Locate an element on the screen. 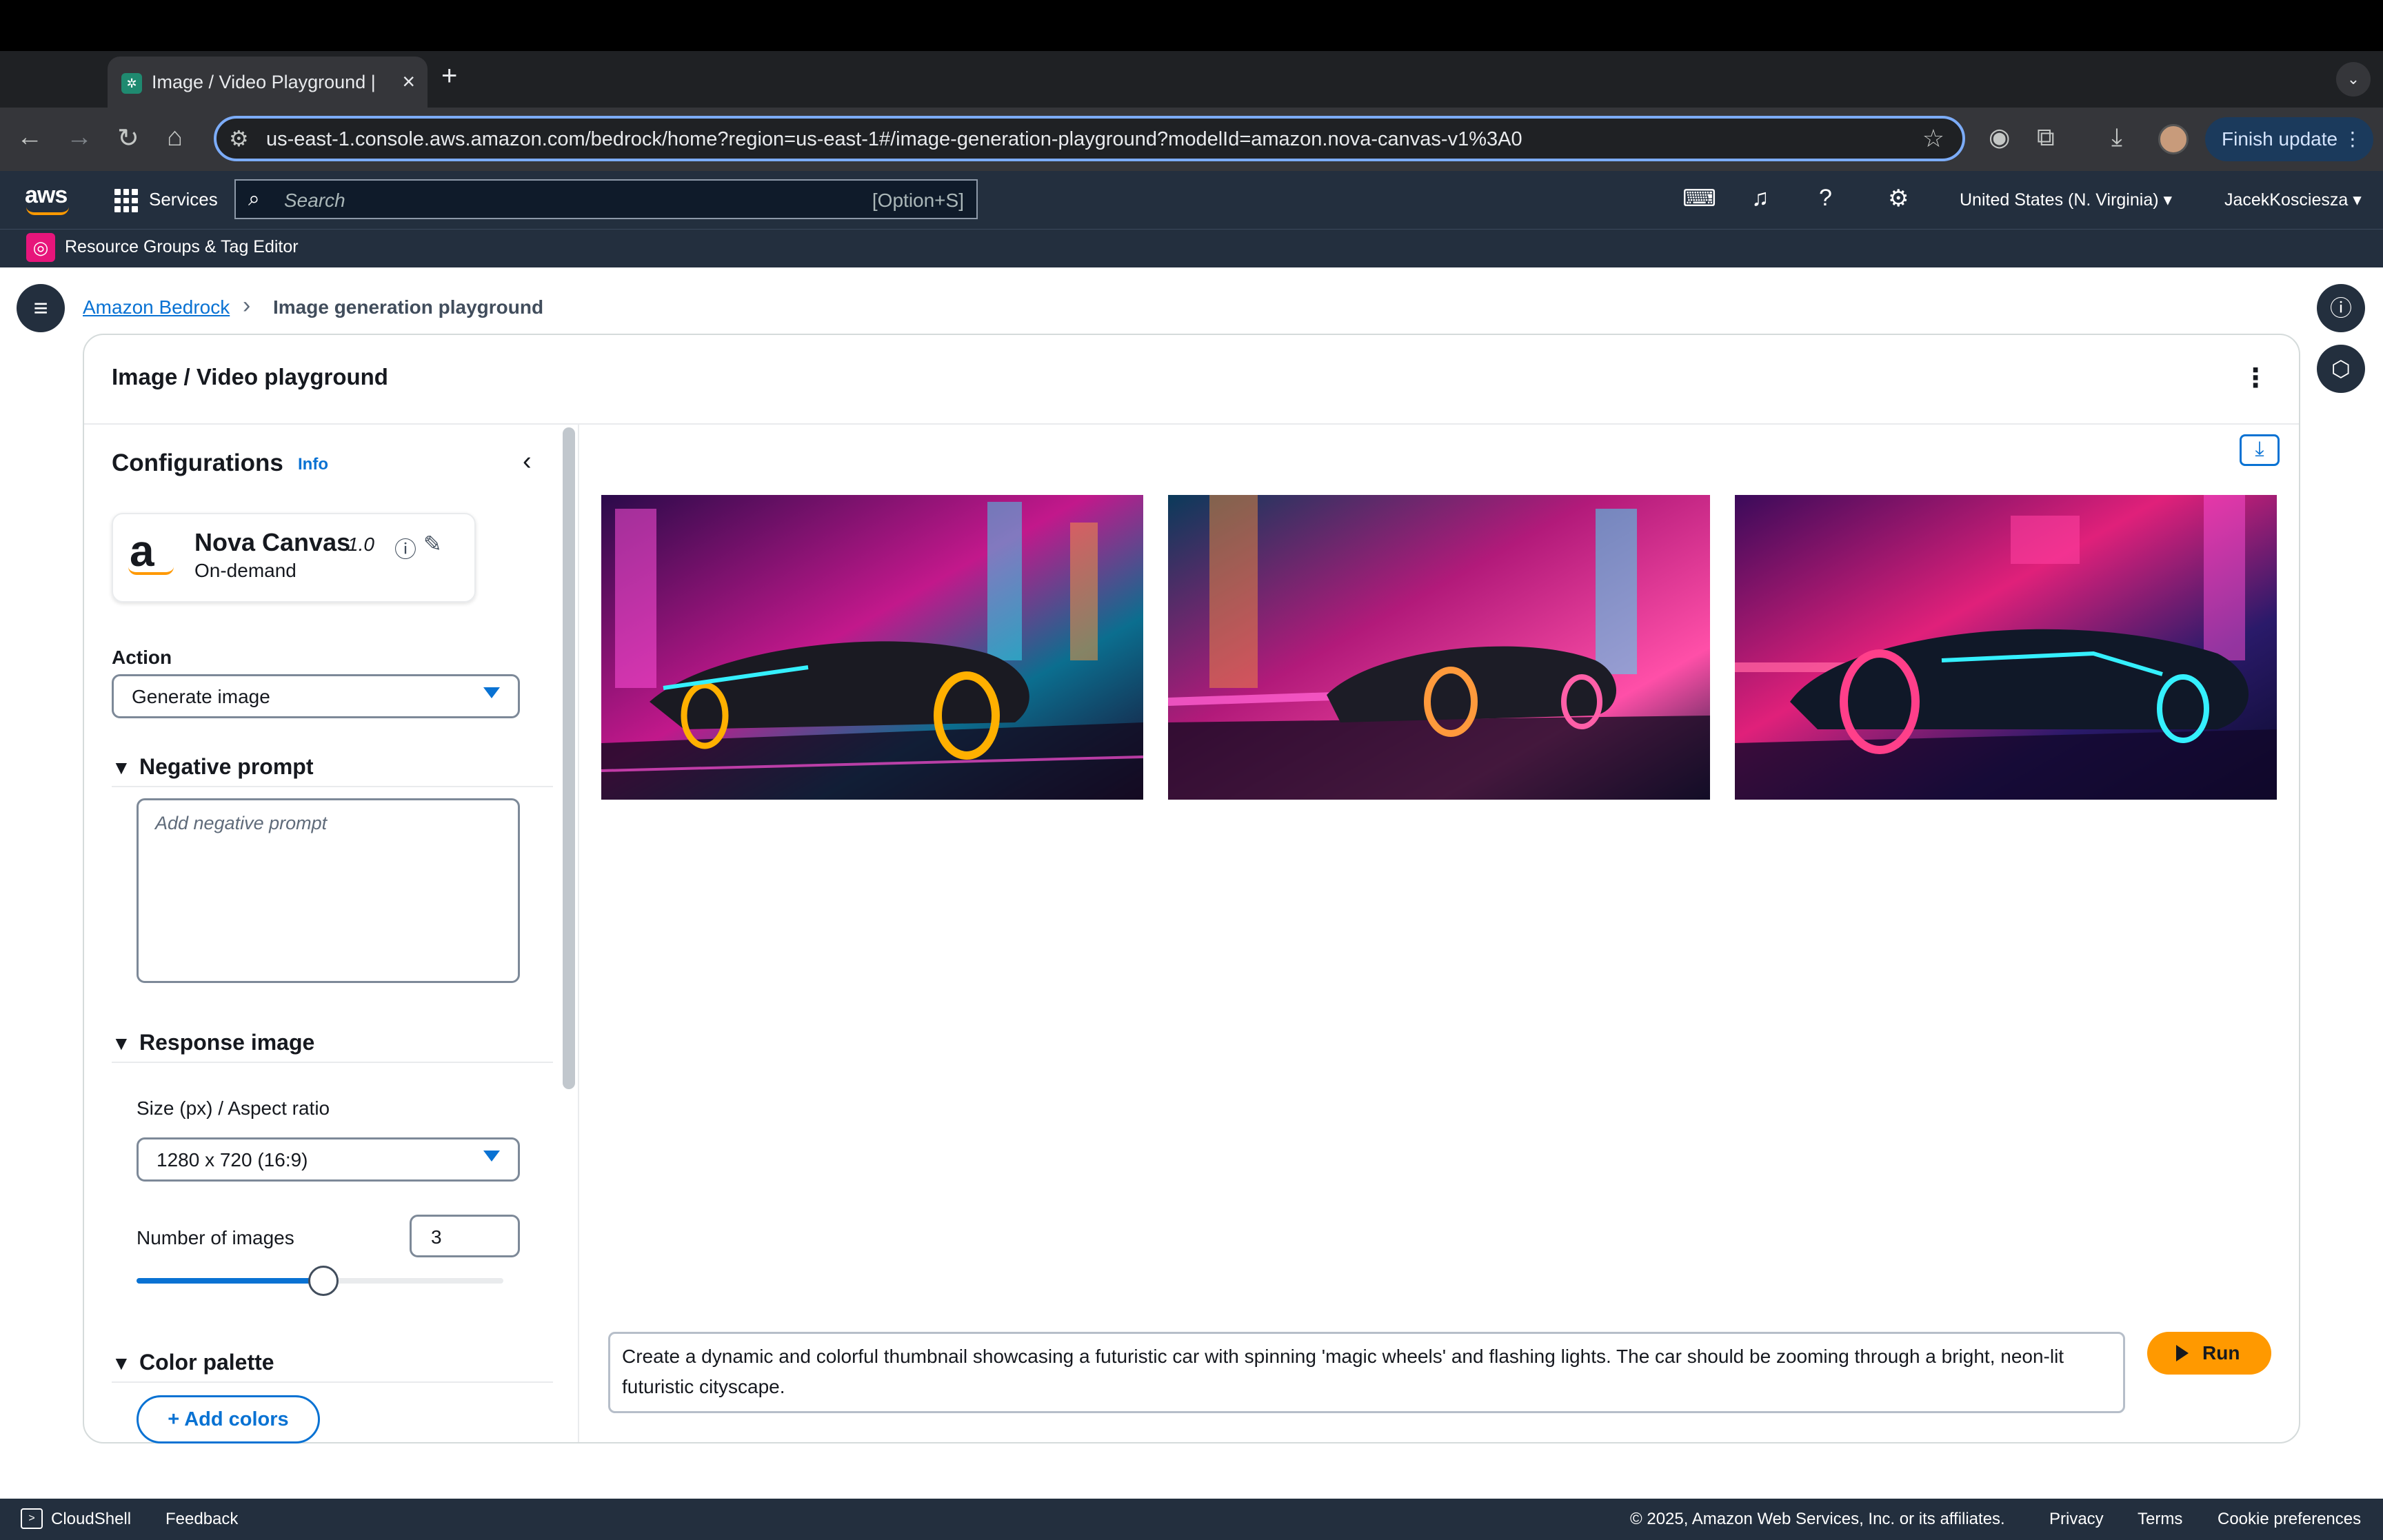 The image size is (2383, 1540). search-input: ⌕ Search [Option+S] is located at coordinates (606, 199).